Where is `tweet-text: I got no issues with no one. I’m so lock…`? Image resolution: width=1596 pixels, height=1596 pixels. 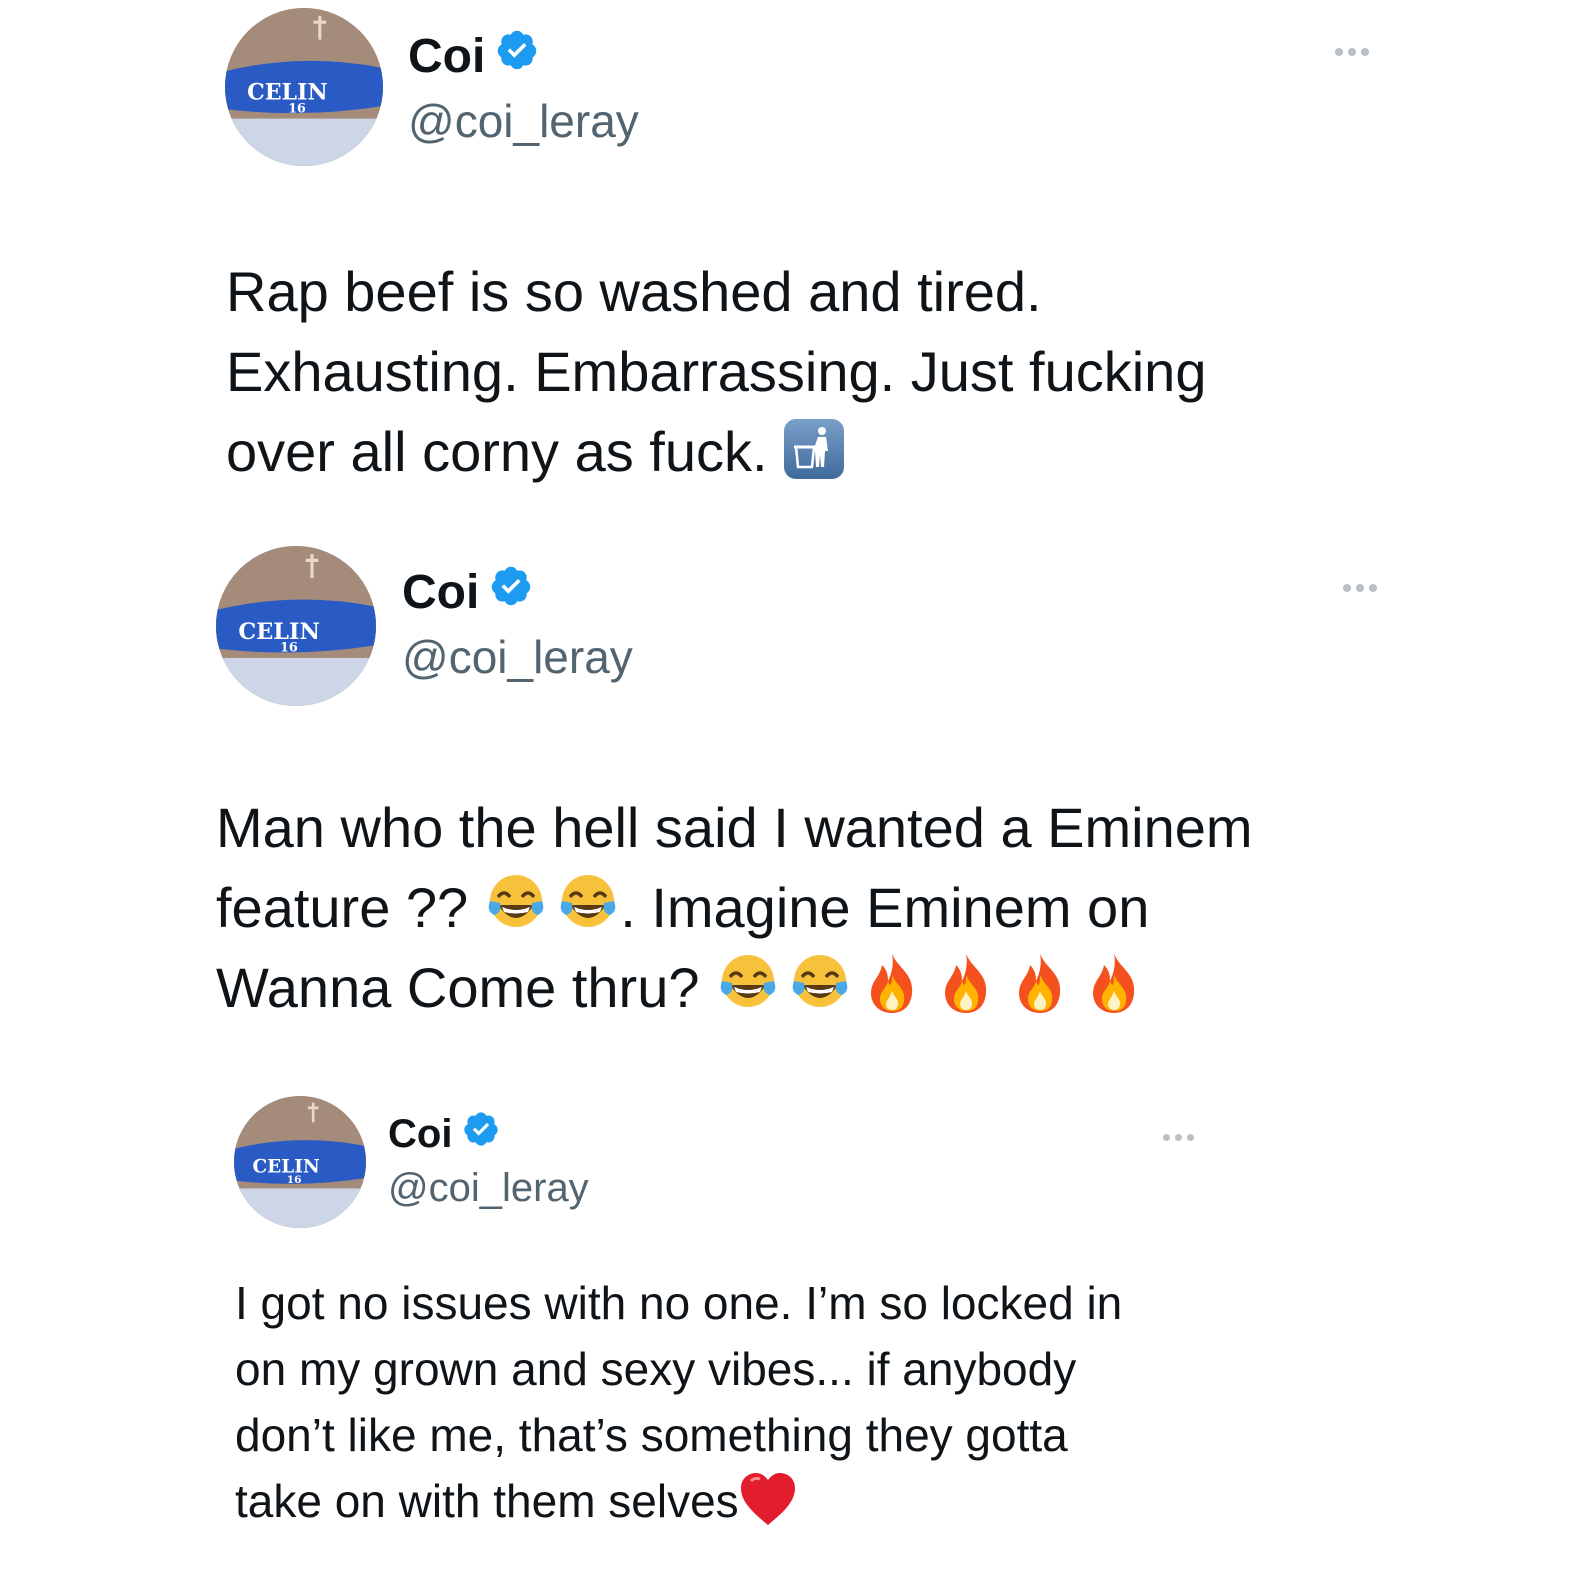 tweet-text: I got no issues with no one. I’m so lock… is located at coordinates (678, 1402).